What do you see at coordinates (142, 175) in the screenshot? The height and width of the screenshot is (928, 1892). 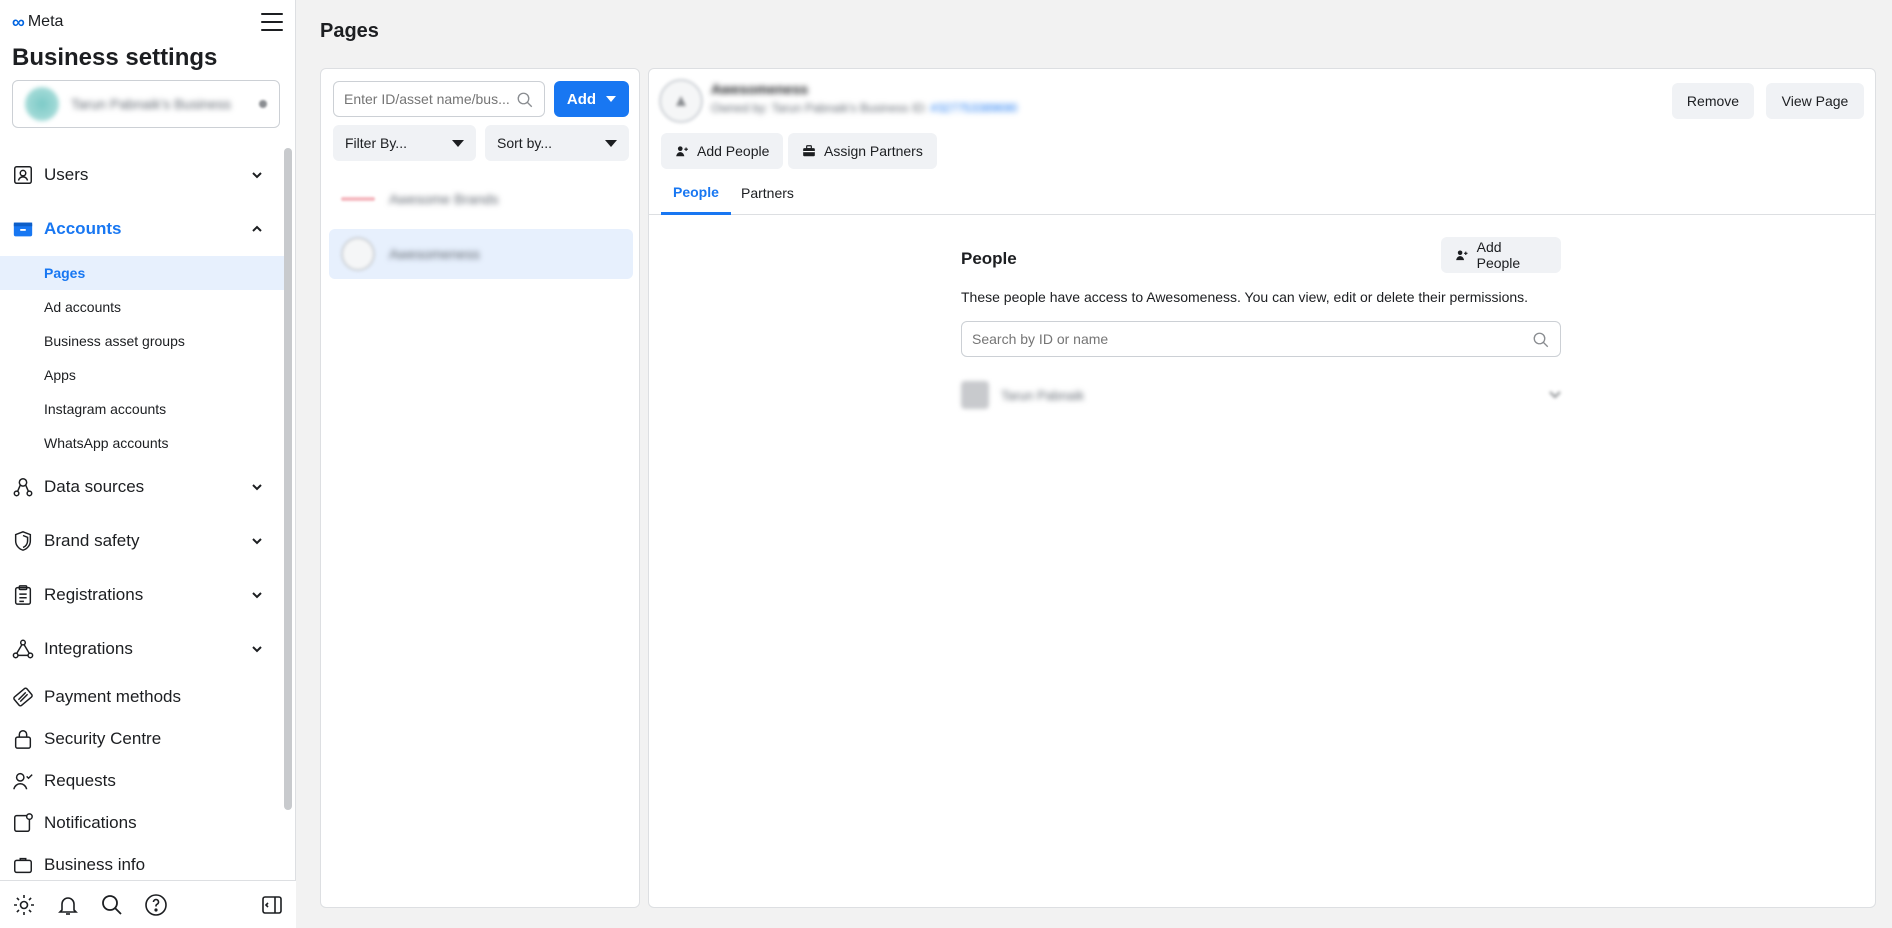 I see `sidebar-item-users: Users` at bounding box center [142, 175].